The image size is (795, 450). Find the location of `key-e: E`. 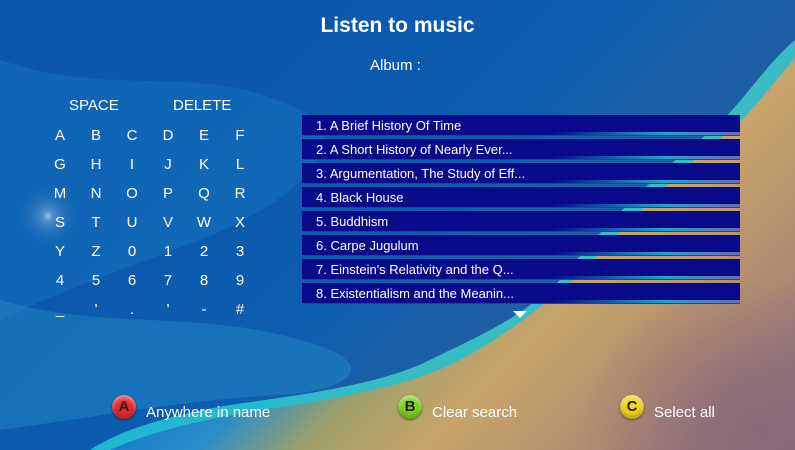

key-e: E is located at coordinates (204, 135).